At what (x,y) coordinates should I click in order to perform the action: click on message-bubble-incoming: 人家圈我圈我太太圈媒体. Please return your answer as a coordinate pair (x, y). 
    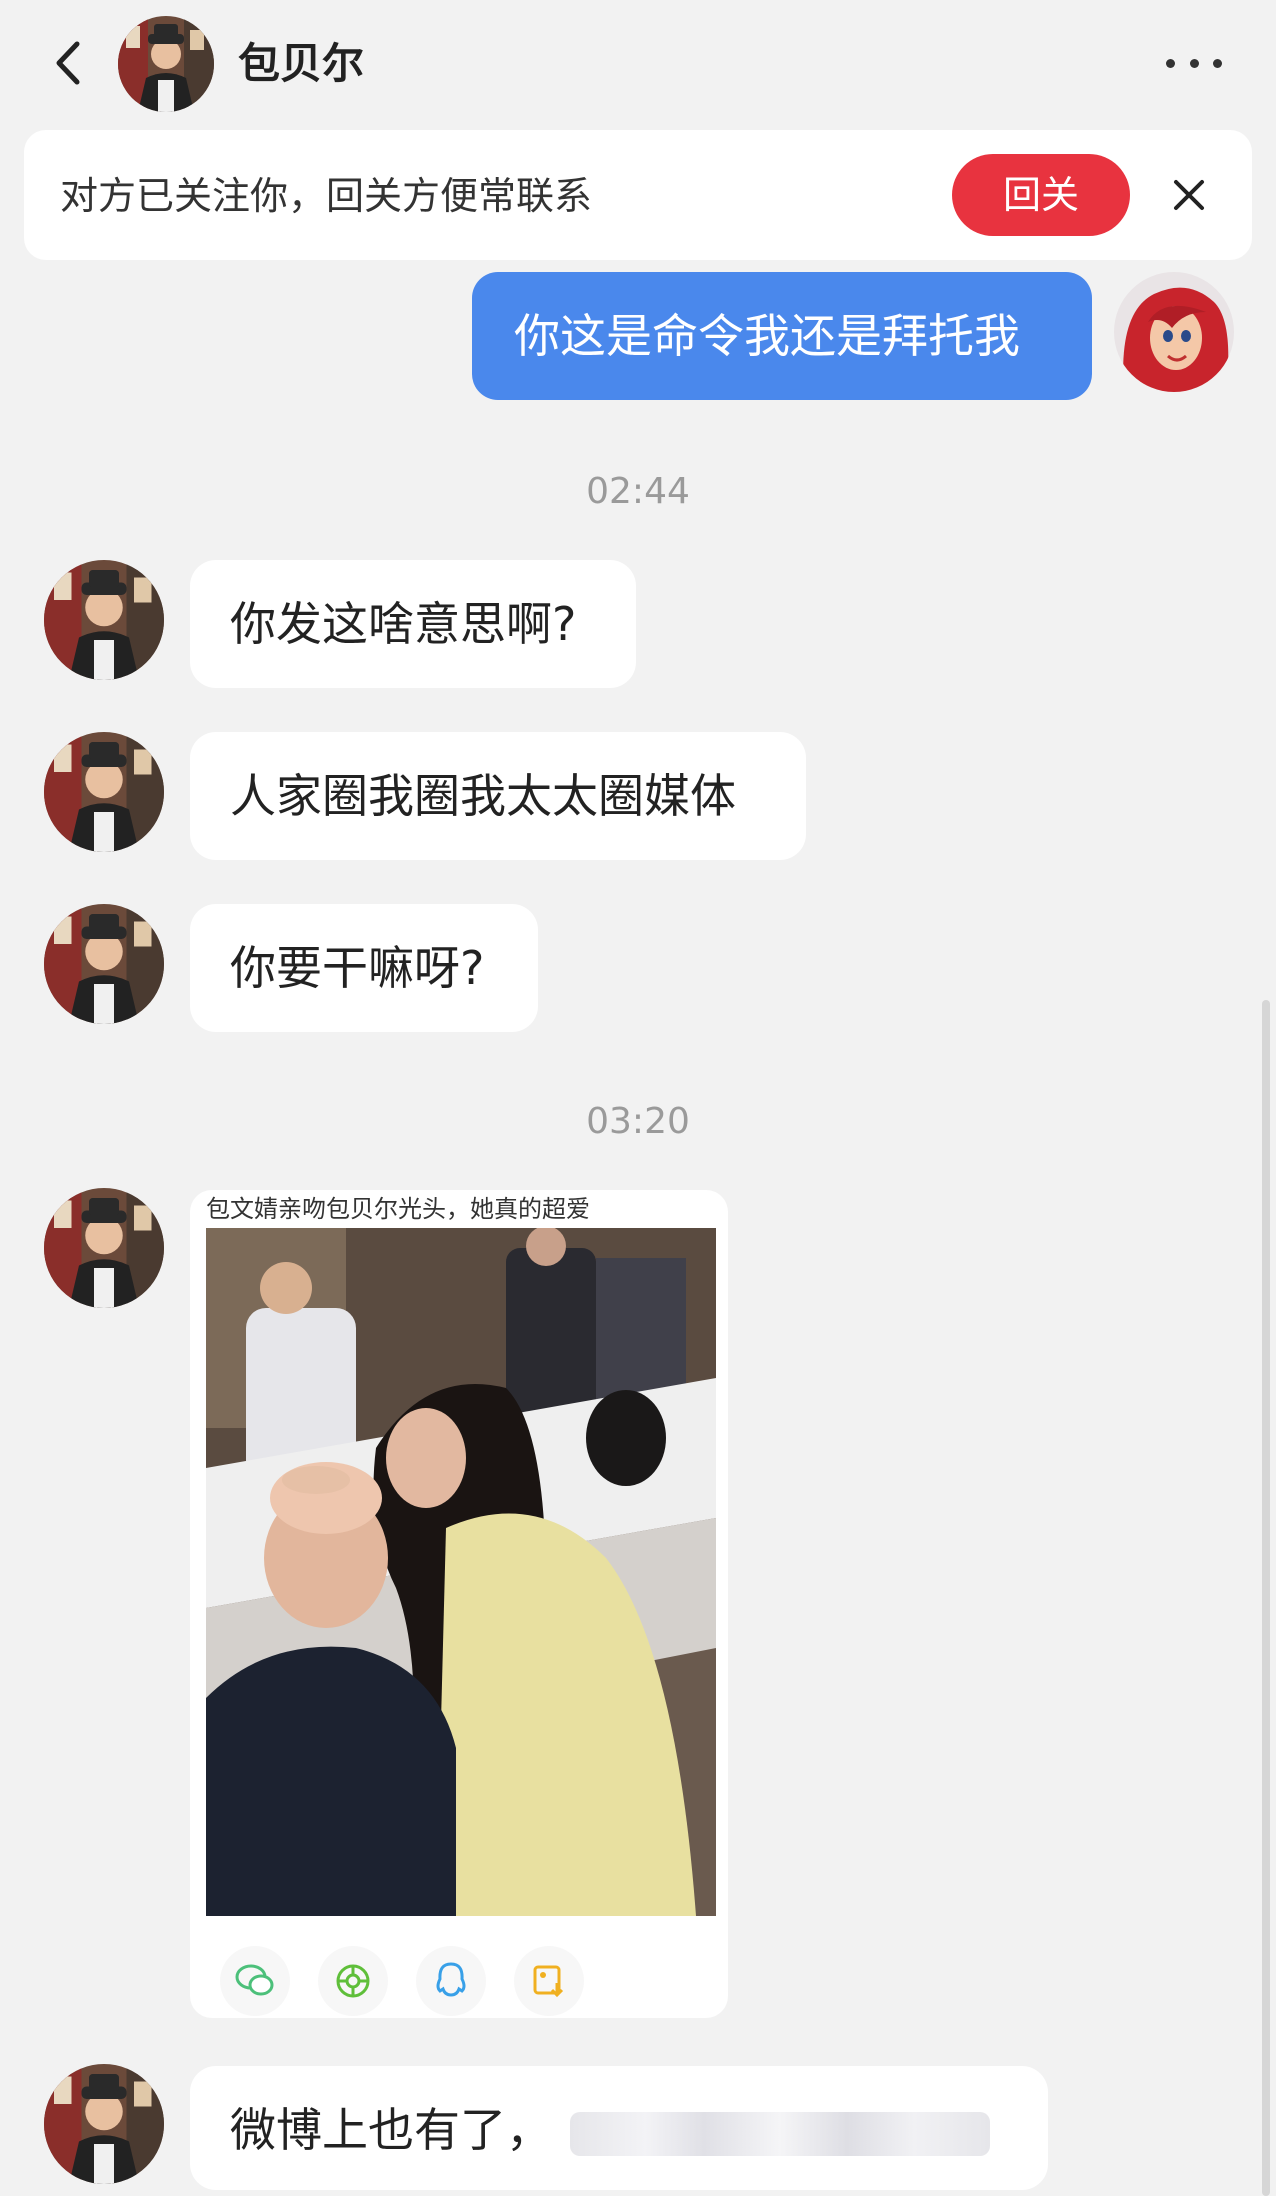
    Looking at the image, I should click on (498, 796).